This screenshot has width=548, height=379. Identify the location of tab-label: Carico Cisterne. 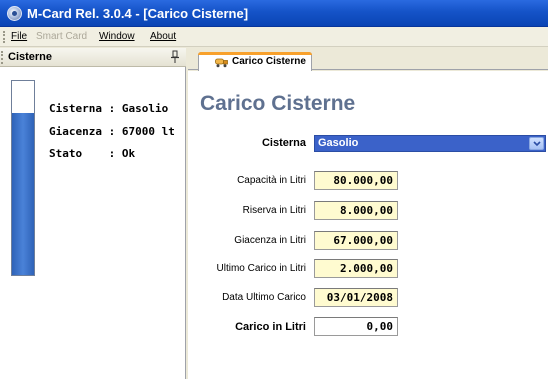
(269, 61).